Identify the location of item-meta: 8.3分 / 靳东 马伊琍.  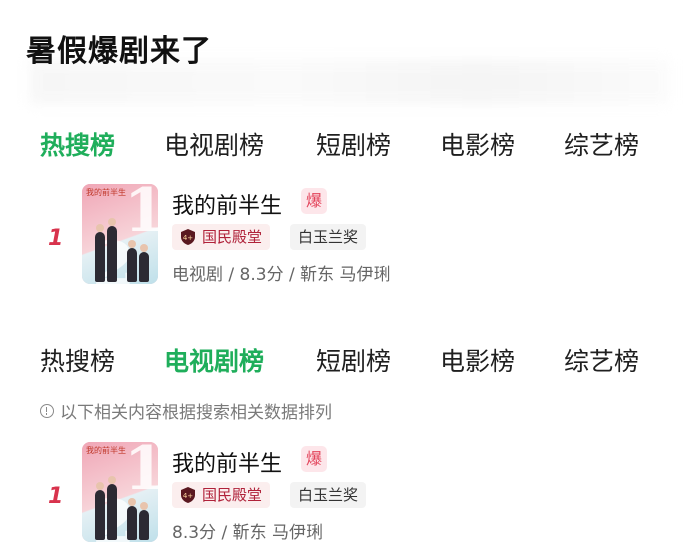
(247, 533).